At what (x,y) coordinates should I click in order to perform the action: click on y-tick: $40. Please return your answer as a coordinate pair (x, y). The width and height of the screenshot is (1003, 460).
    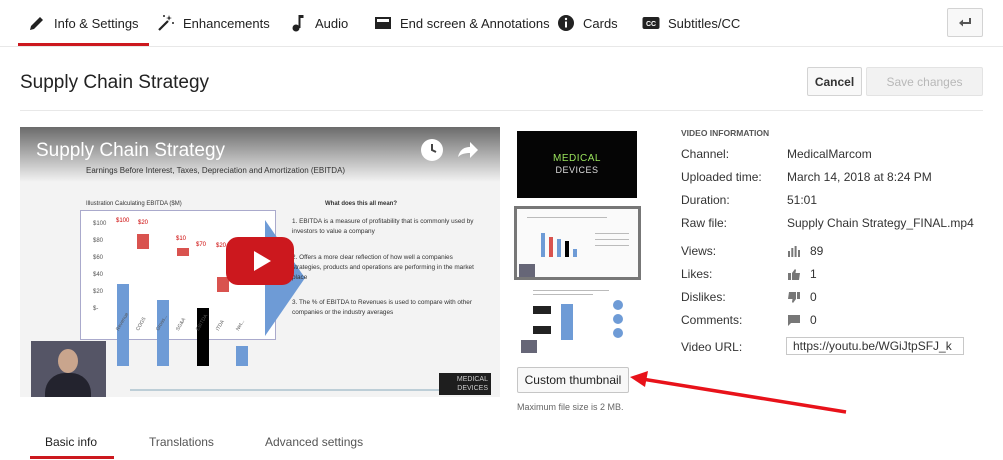
    Looking at the image, I should click on (98, 275).